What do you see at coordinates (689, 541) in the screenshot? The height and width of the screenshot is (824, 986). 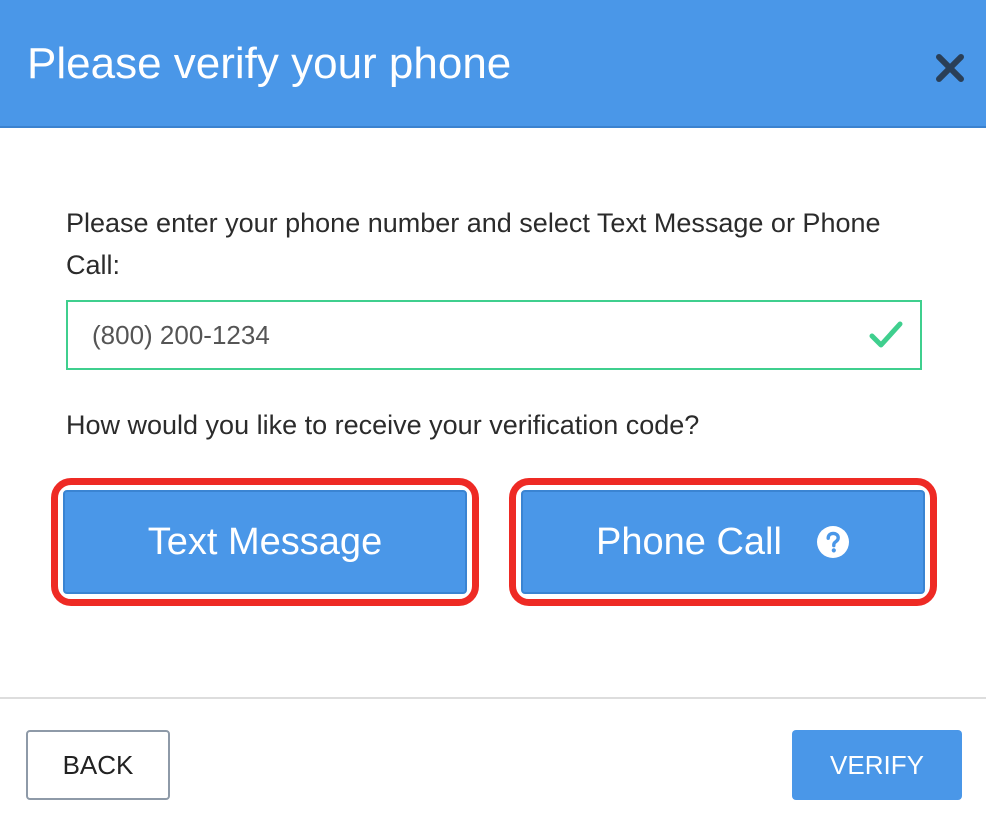 I see `phone-call-label: Phone Call` at bounding box center [689, 541].